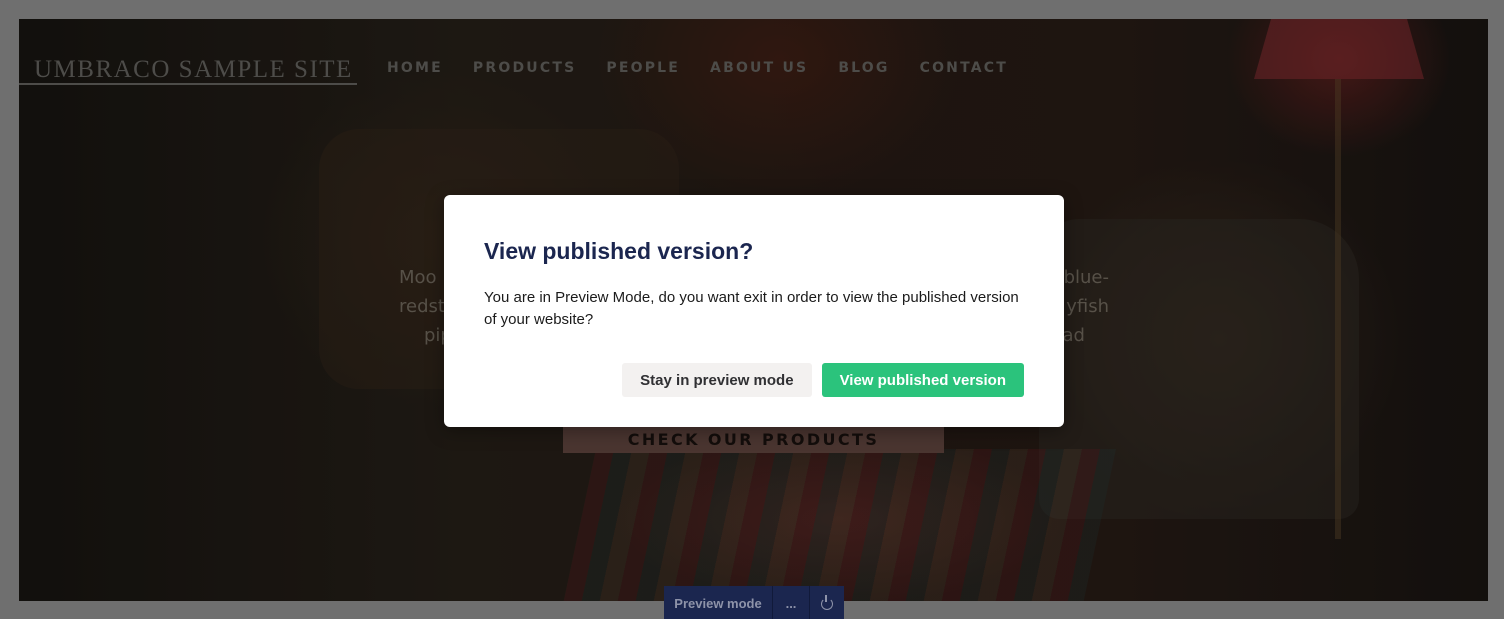 This screenshot has height=619, width=1504. What do you see at coordinates (718, 603) in the screenshot?
I see `preview-mode-label: Preview mode` at bounding box center [718, 603].